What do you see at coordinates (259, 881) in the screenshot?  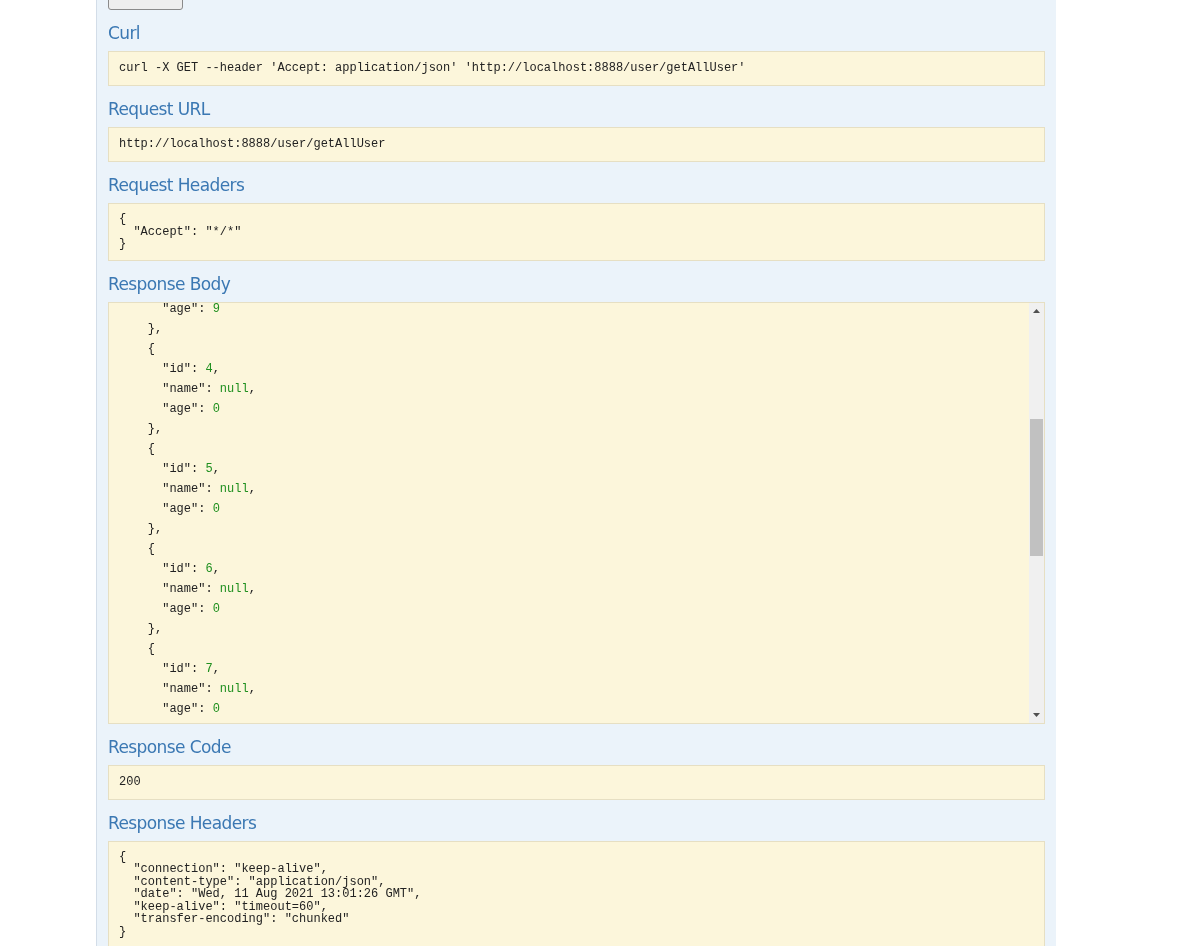 I see `code-line: "content-type": "application/json",` at bounding box center [259, 881].